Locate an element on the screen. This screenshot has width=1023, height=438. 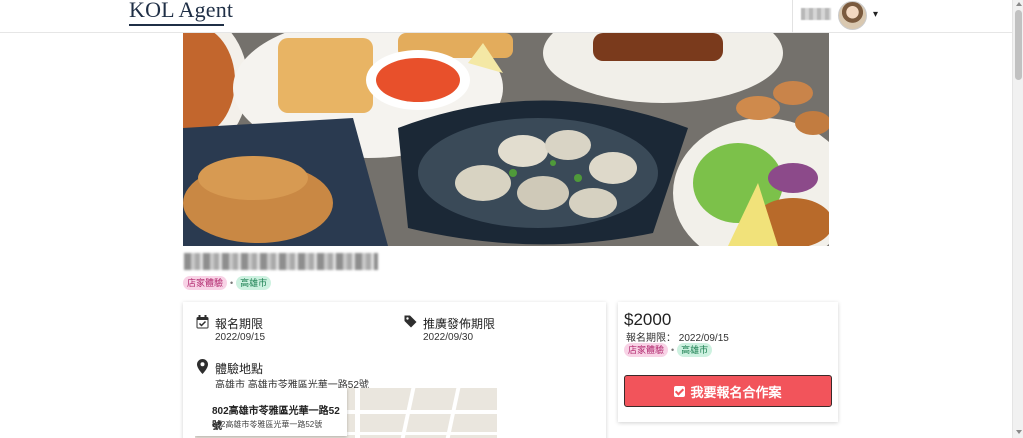
summary-deadline: 報名期限： 2022/09/15 is located at coordinates (677, 338).